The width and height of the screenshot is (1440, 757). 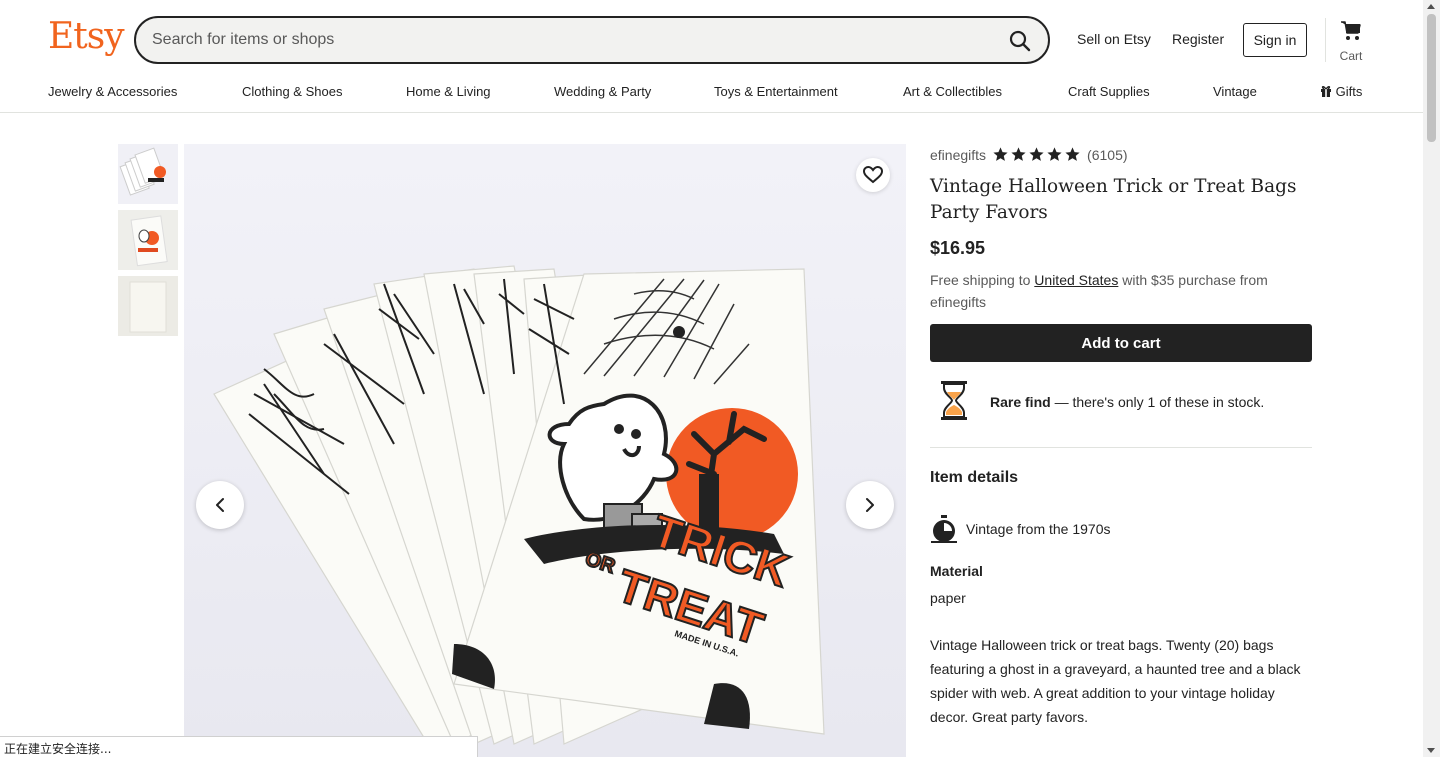 I want to click on shop-name-link: efinegifts, so click(x=958, y=155).